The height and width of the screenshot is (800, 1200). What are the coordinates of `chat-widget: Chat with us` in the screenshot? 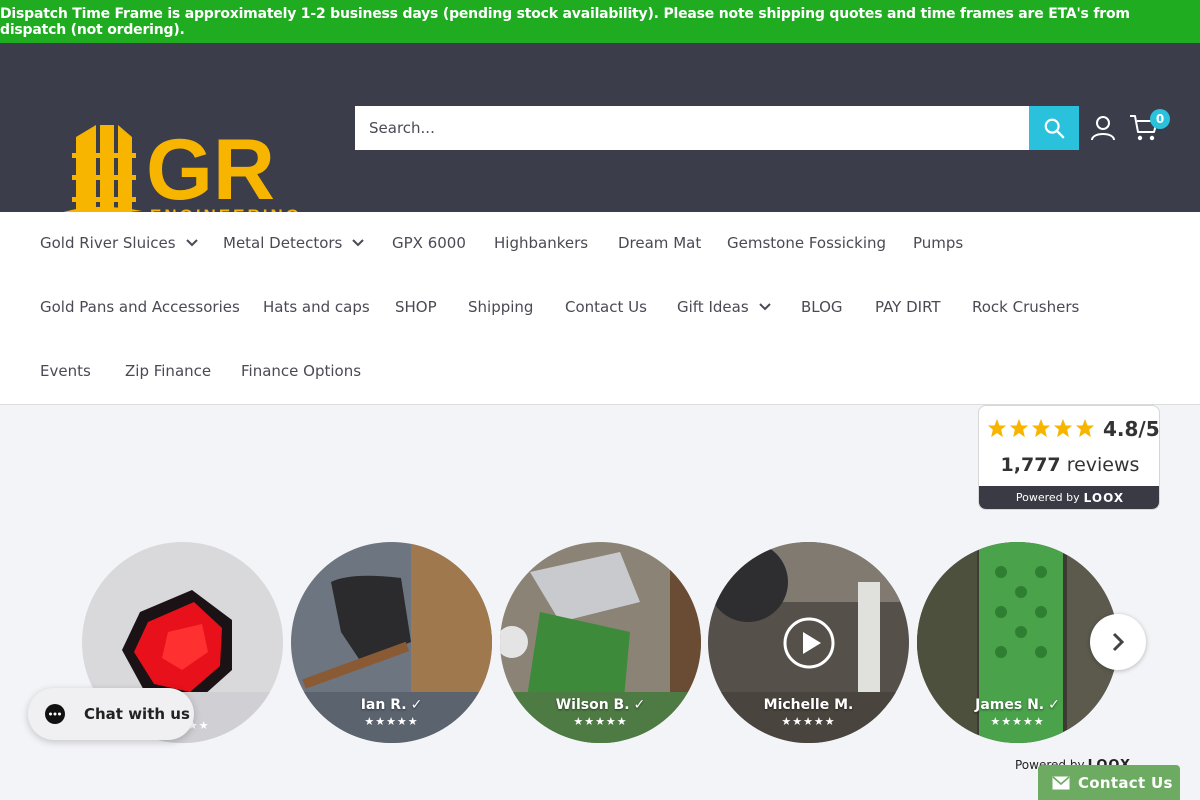 It's located at (111, 714).